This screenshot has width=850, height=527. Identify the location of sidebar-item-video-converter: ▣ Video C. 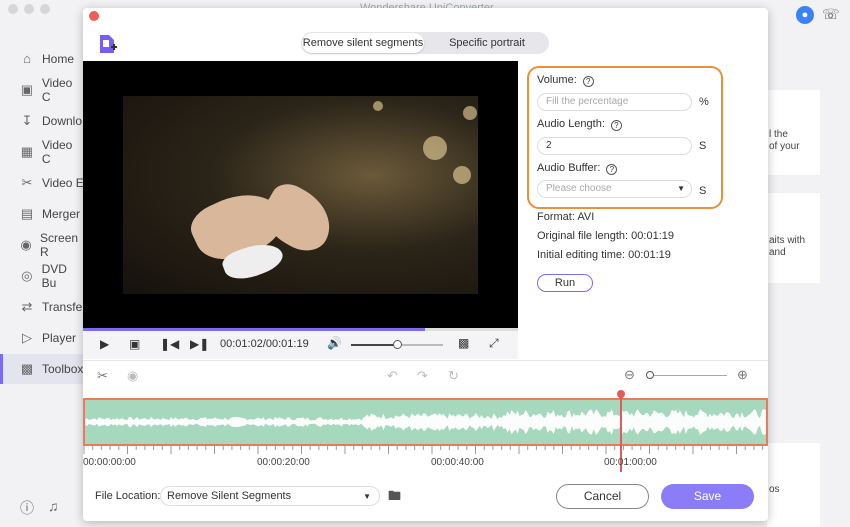
(42, 90).